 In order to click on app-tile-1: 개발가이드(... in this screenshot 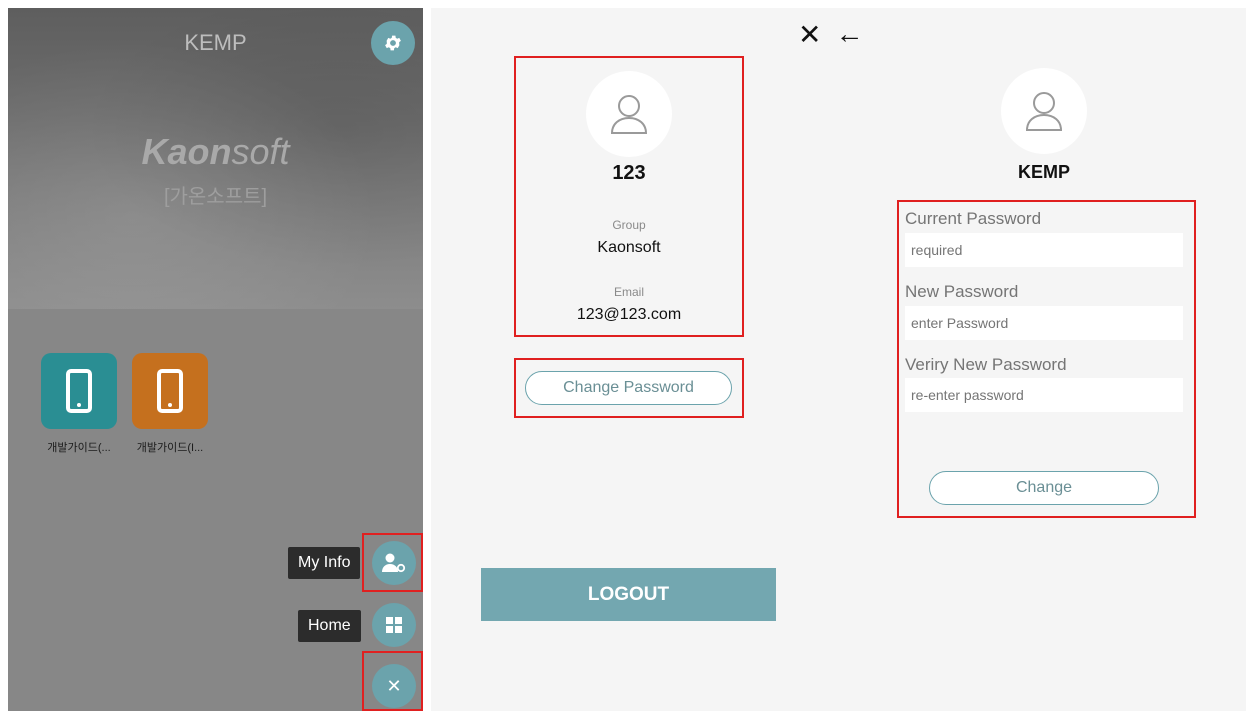, I will do `click(79, 404)`.